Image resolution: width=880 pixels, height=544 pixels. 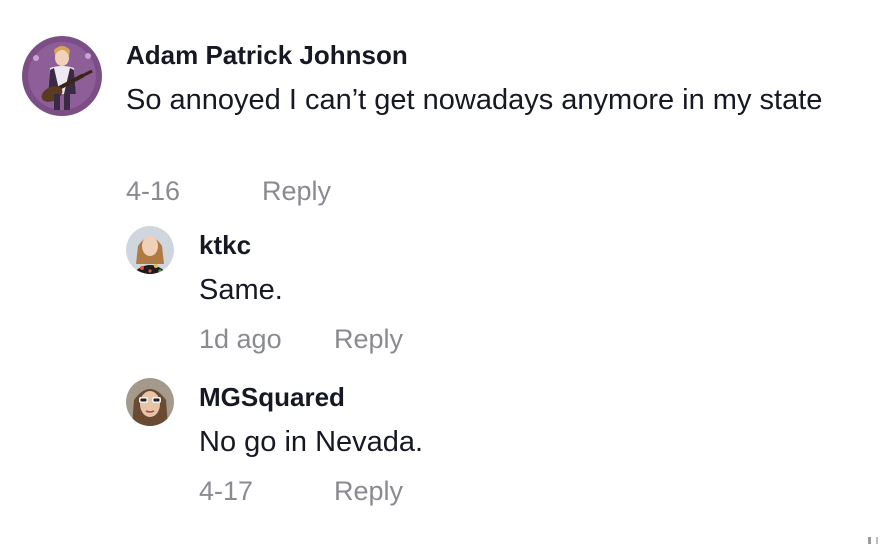 I want to click on comment-date: 4-17, so click(x=226, y=491).